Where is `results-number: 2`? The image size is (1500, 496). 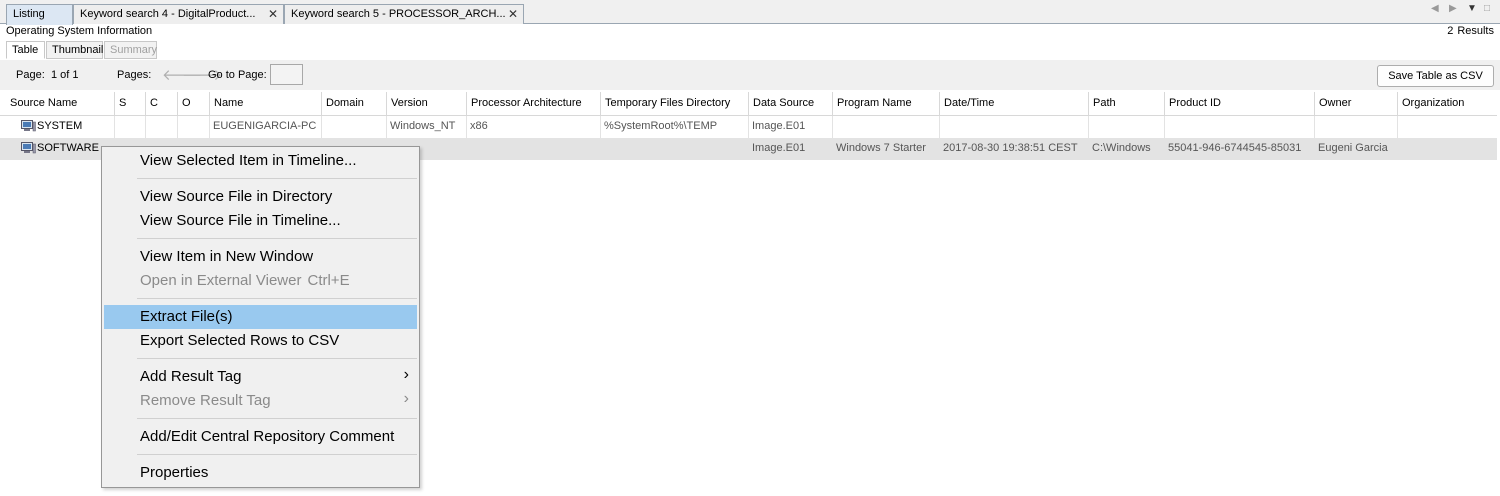
results-number: 2 is located at coordinates (1450, 31).